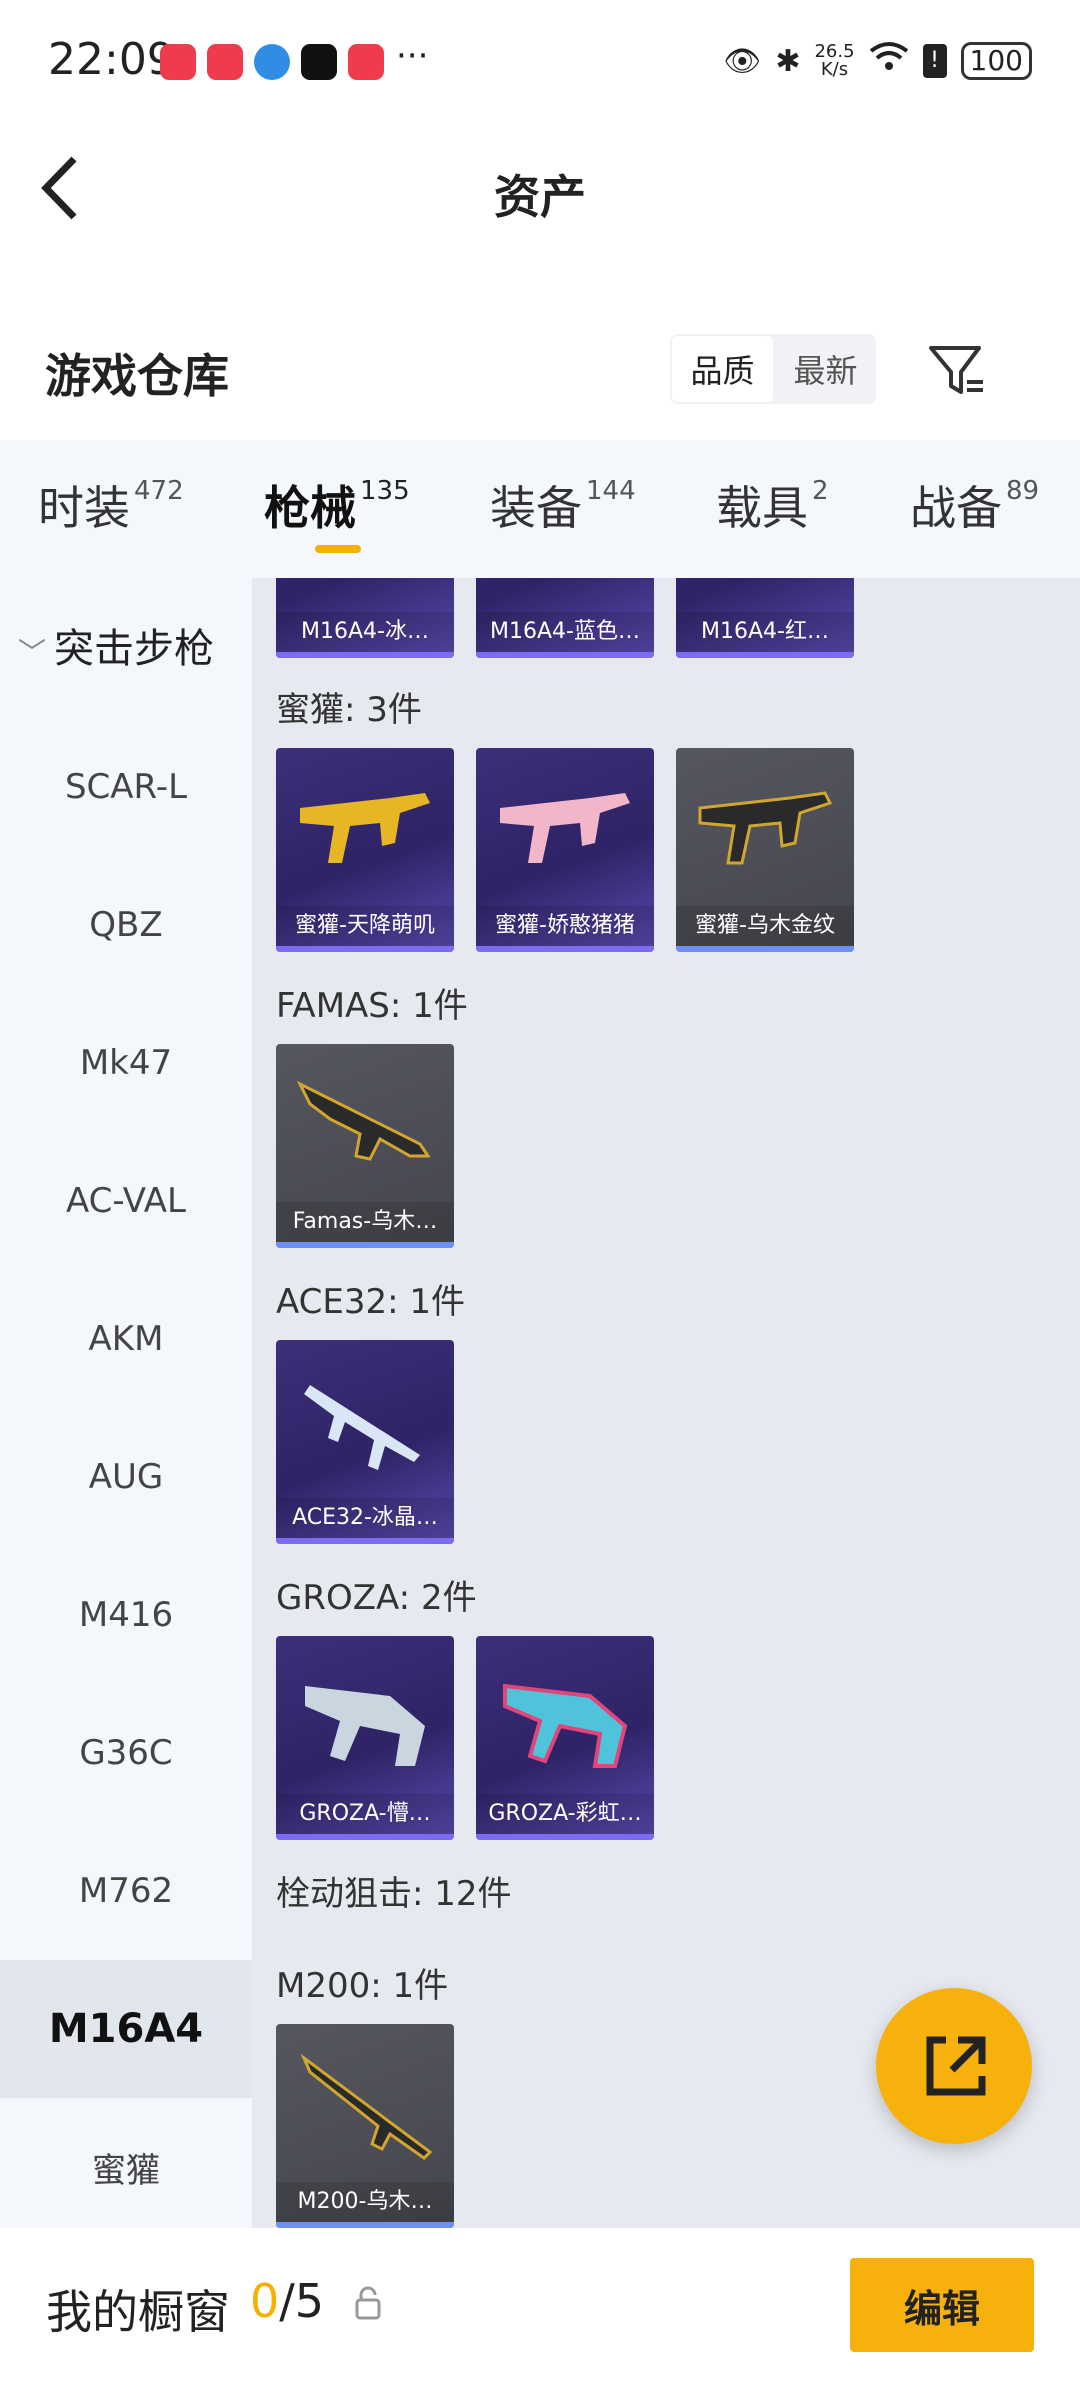 This screenshot has height=2382, width=1080. Describe the element at coordinates (116, 645) in the screenshot. I see `category-assault-rifles: ﹀ 突击步枪` at that location.